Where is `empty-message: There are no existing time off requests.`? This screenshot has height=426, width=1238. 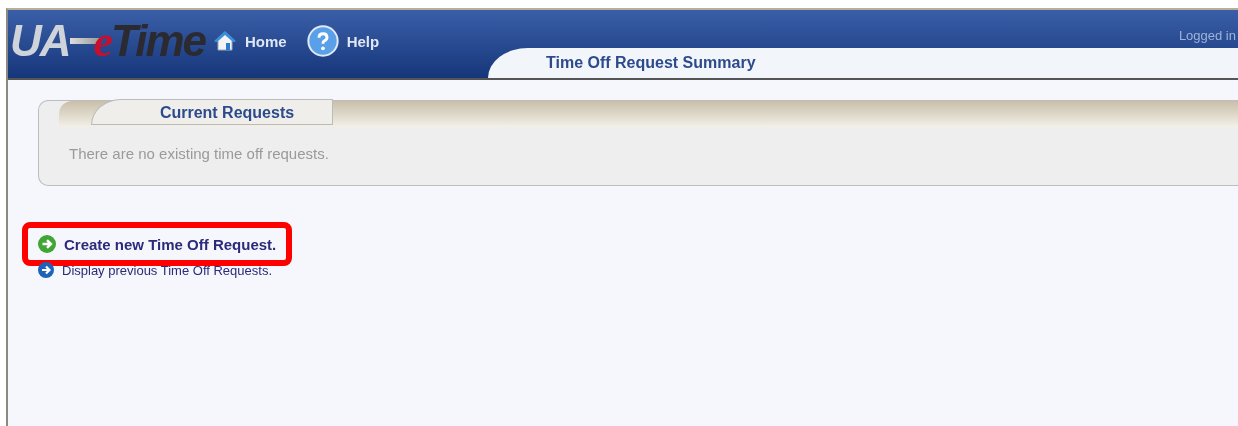
empty-message: There are no existing time off requests. is located at coordinates (199, 153).